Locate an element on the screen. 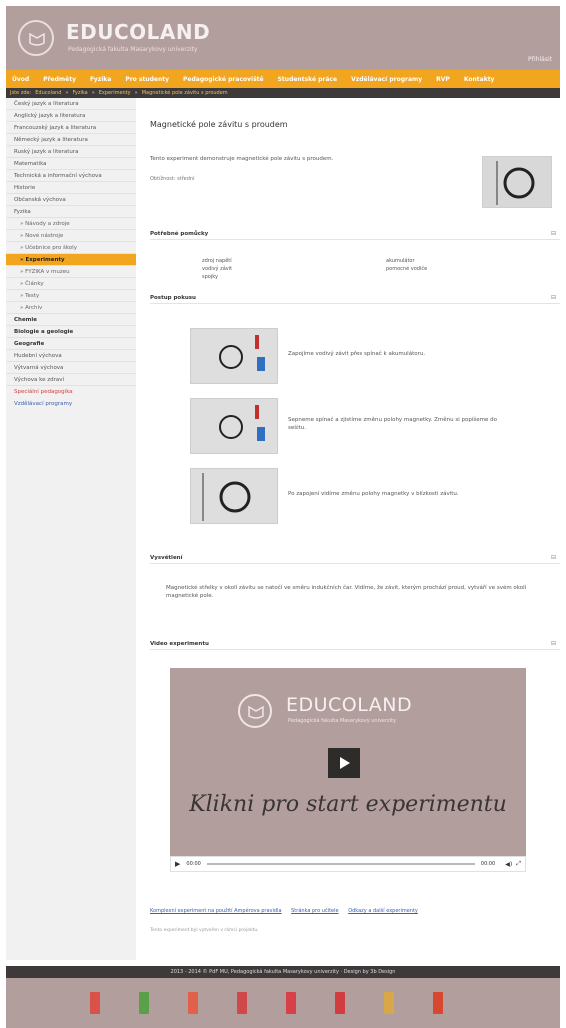 The height and width of the screenshot is (1028, 566). logo-text: EDUCOLAND is located at coordinates (138, 32).